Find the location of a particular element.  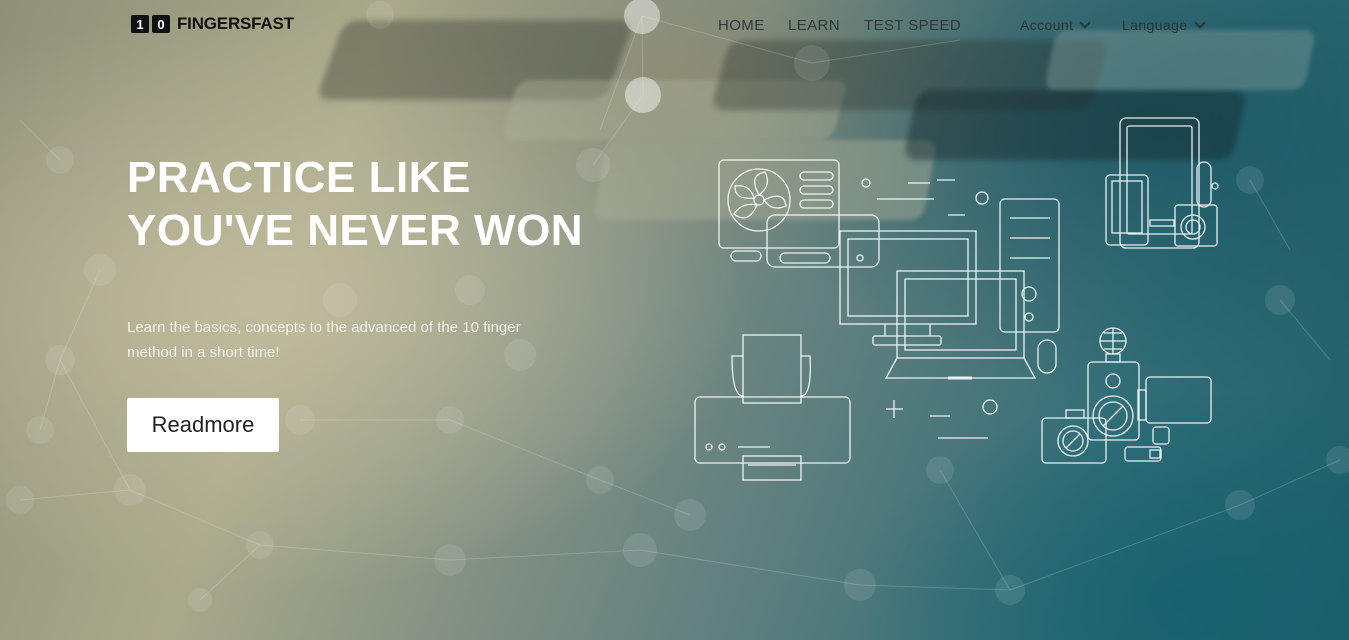

printer-icon is located at coordinates (772, 407).